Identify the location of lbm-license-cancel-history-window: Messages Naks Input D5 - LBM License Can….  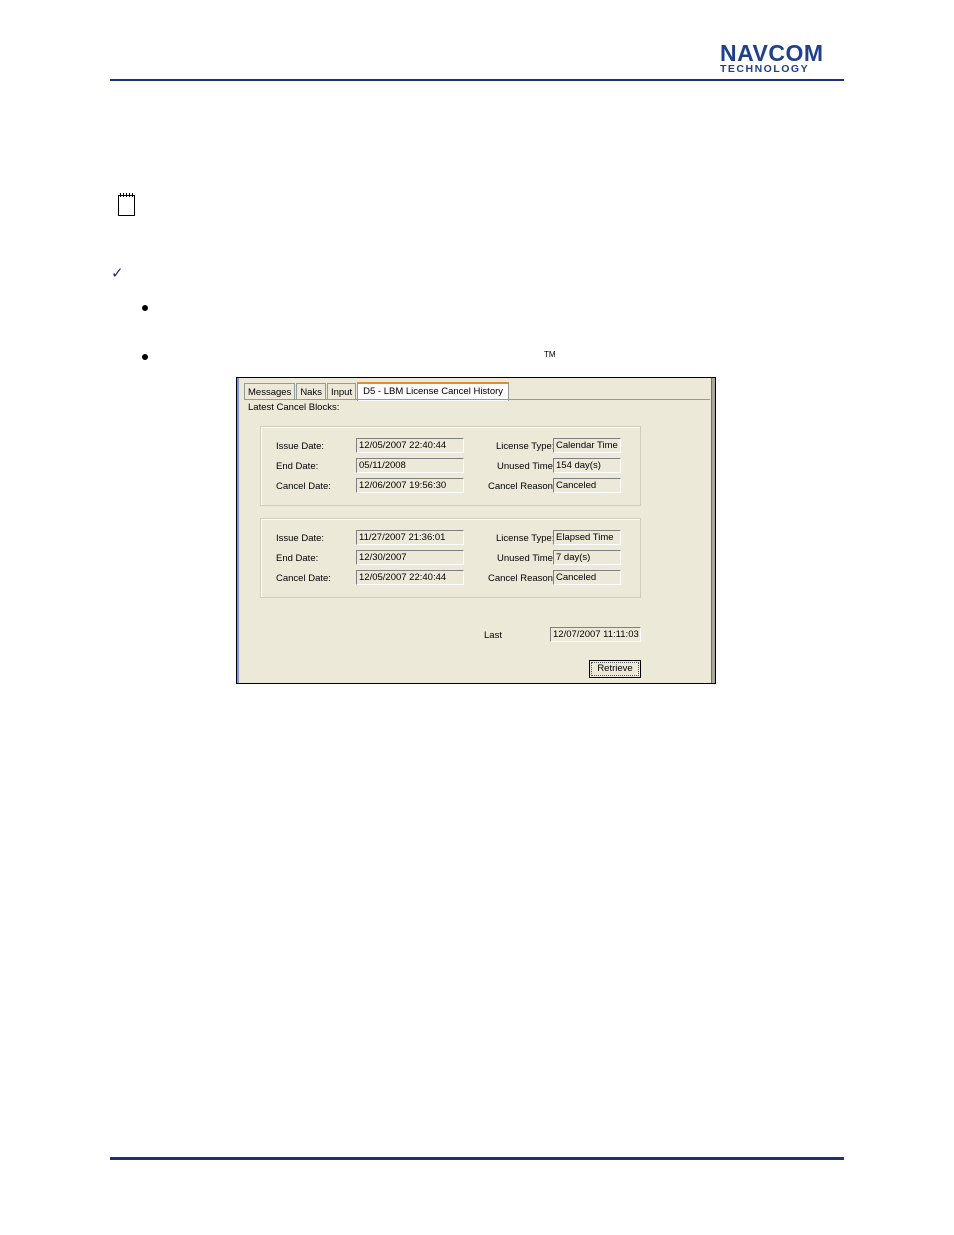
(476, 530).